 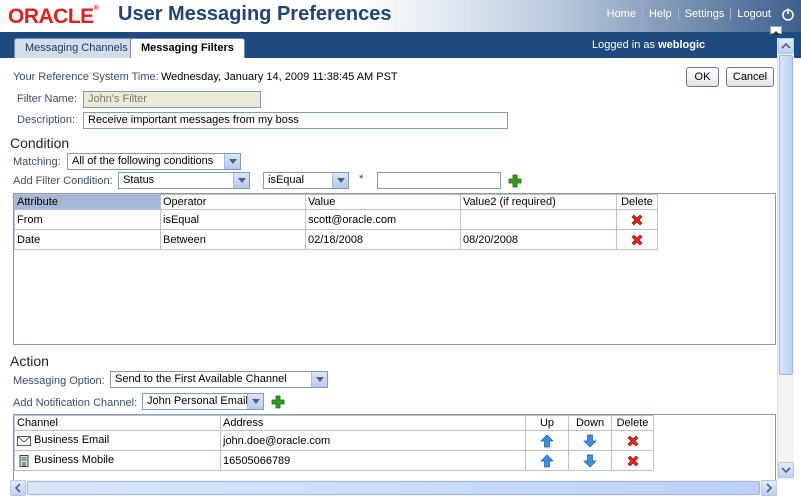 I want to click on add-channel-icon, so click(x=278, y=402).